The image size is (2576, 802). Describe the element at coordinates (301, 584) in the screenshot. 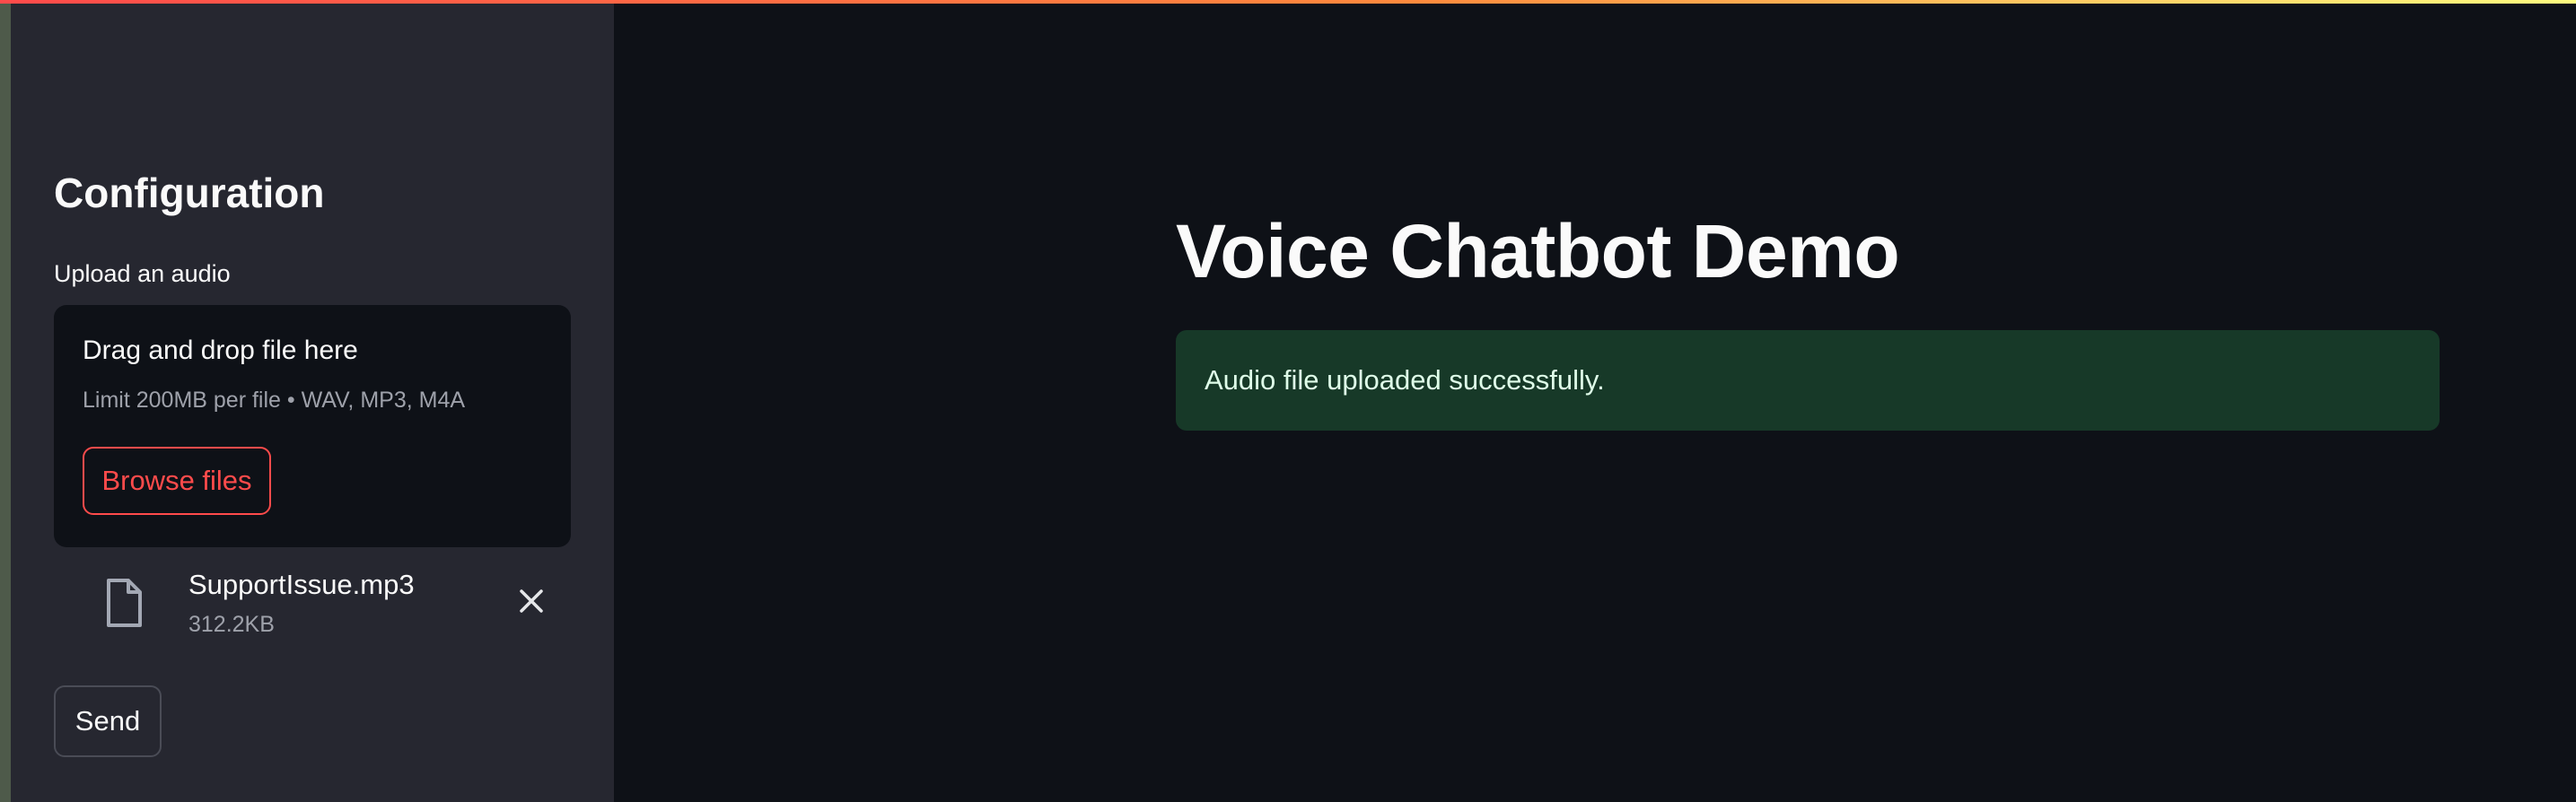

I see `file-name: SupportIssue.mp3` at that location.